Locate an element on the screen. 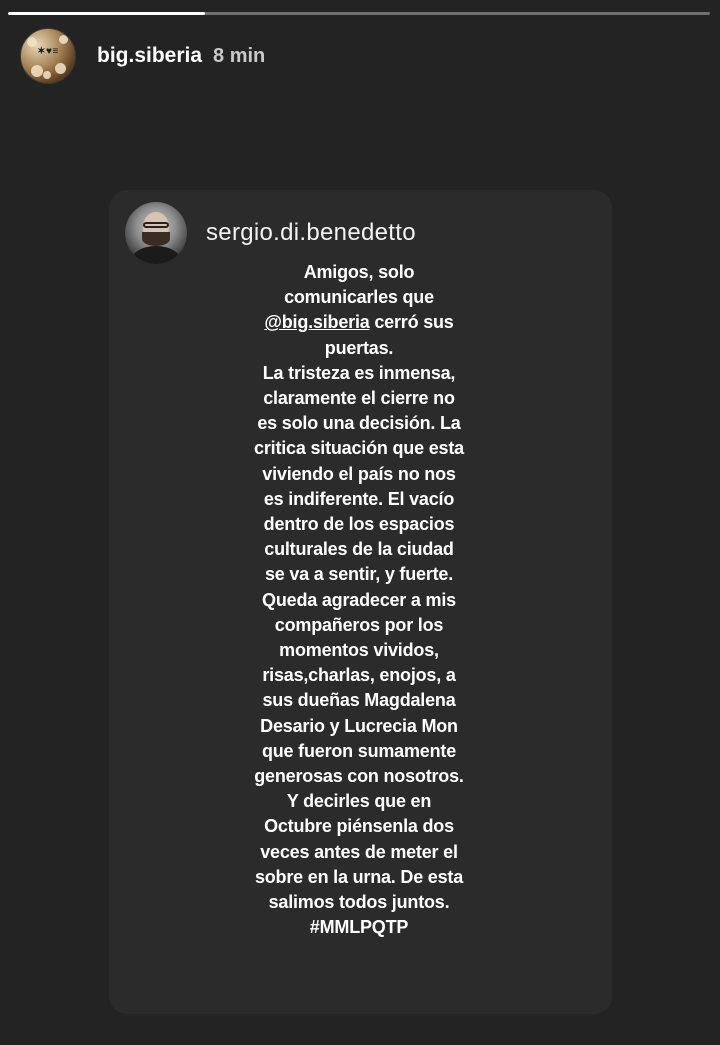 The width and height of the screenshot is (720, 1045). post-text-line: Octubre piénsenla dos is located at coordinates (359, 826).